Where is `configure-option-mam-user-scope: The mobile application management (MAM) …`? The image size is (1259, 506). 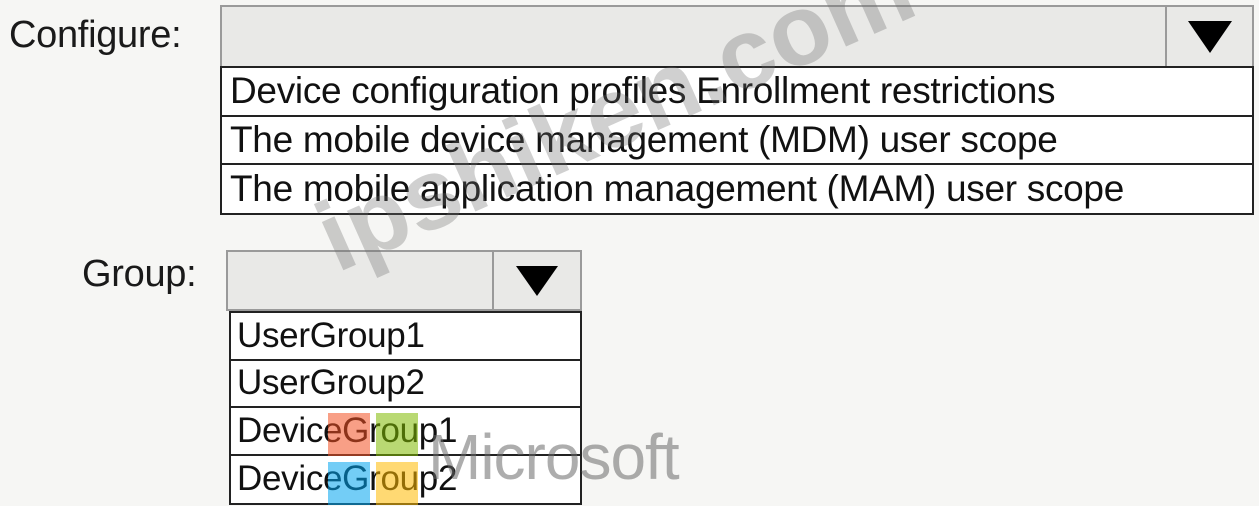
configure-option-mam-user-scope: The mobile application management (MAM) … is located at coordinates (737, 189).